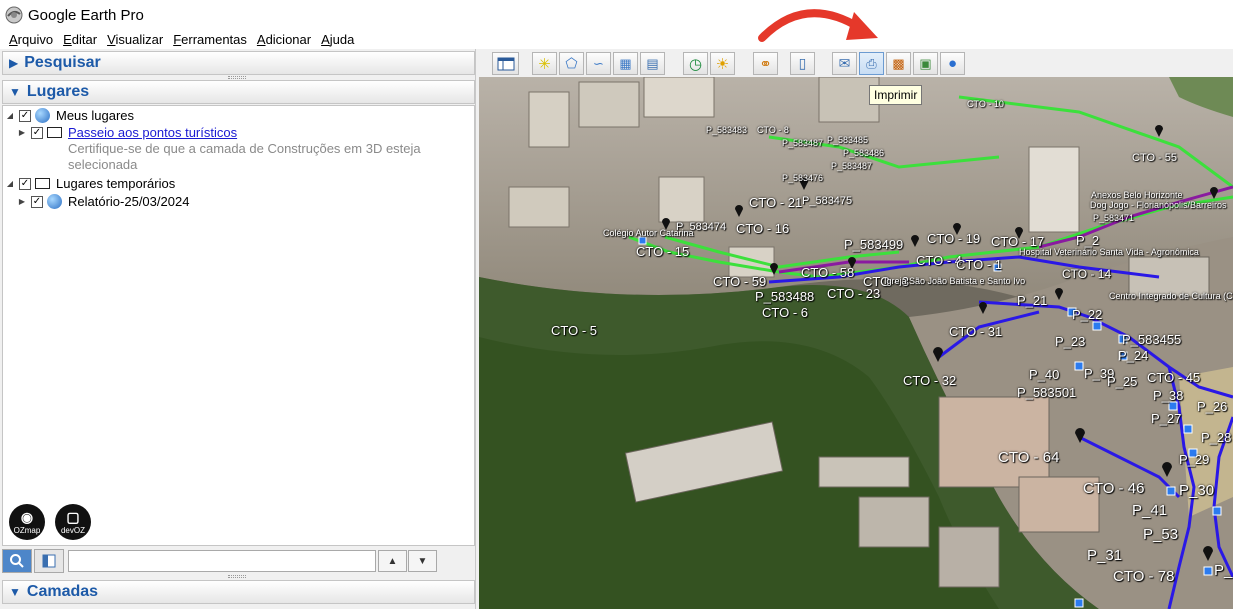 Image resolution: width=1233 pixels, height=609 pixels. Describe the element at coordinates (1171, 296) in the screenshot. I see `poi-label: Centro Integrado de Cultura (CIC)` at that location.